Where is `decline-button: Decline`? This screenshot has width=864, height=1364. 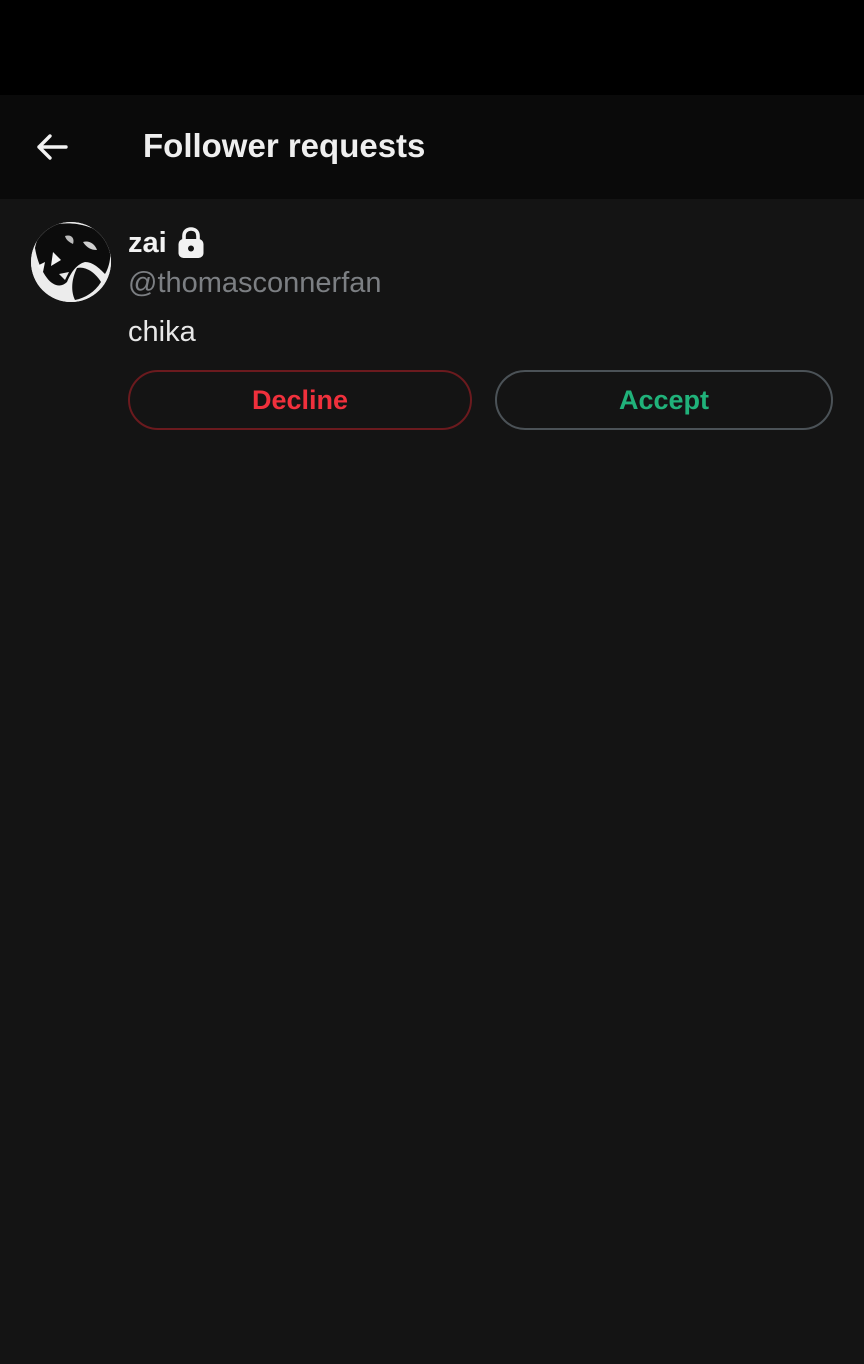
decline-button: Decline is located at coordinates (300, 400).